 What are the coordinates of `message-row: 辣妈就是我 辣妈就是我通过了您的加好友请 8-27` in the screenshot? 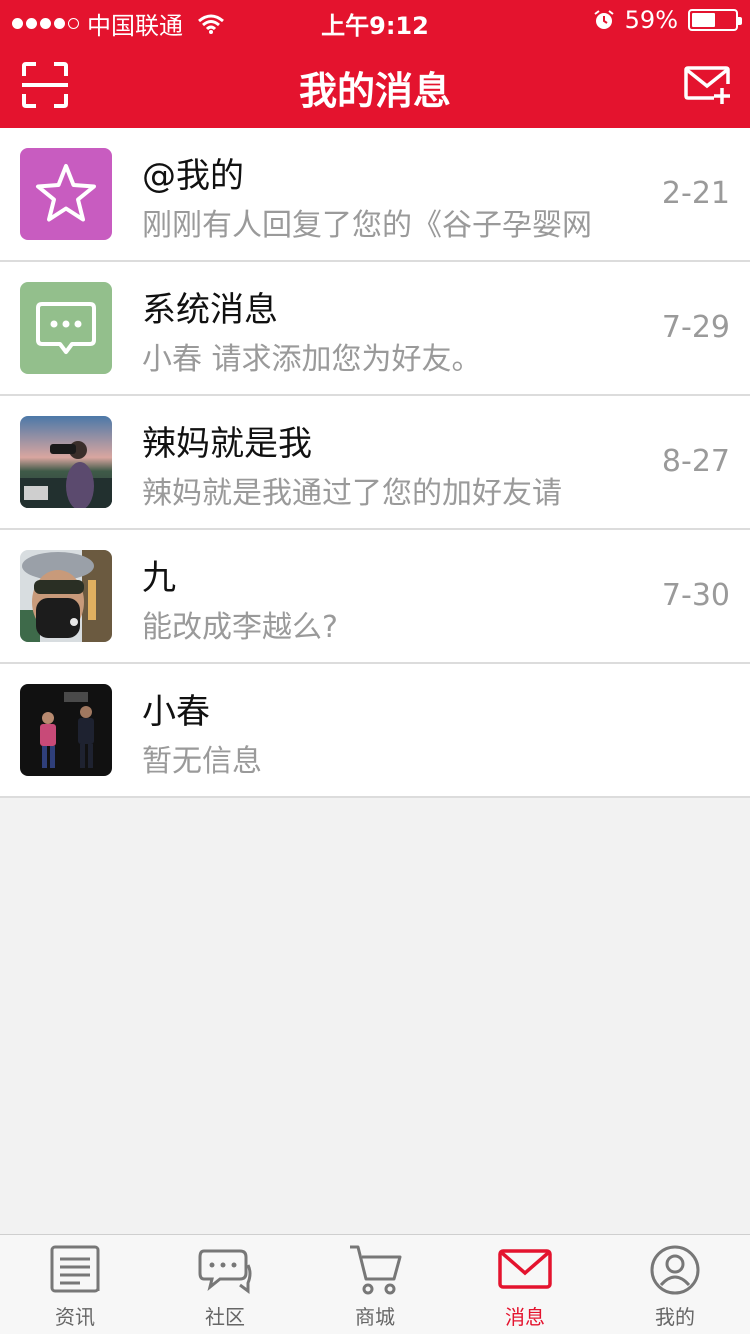 It's located at (375, 463).